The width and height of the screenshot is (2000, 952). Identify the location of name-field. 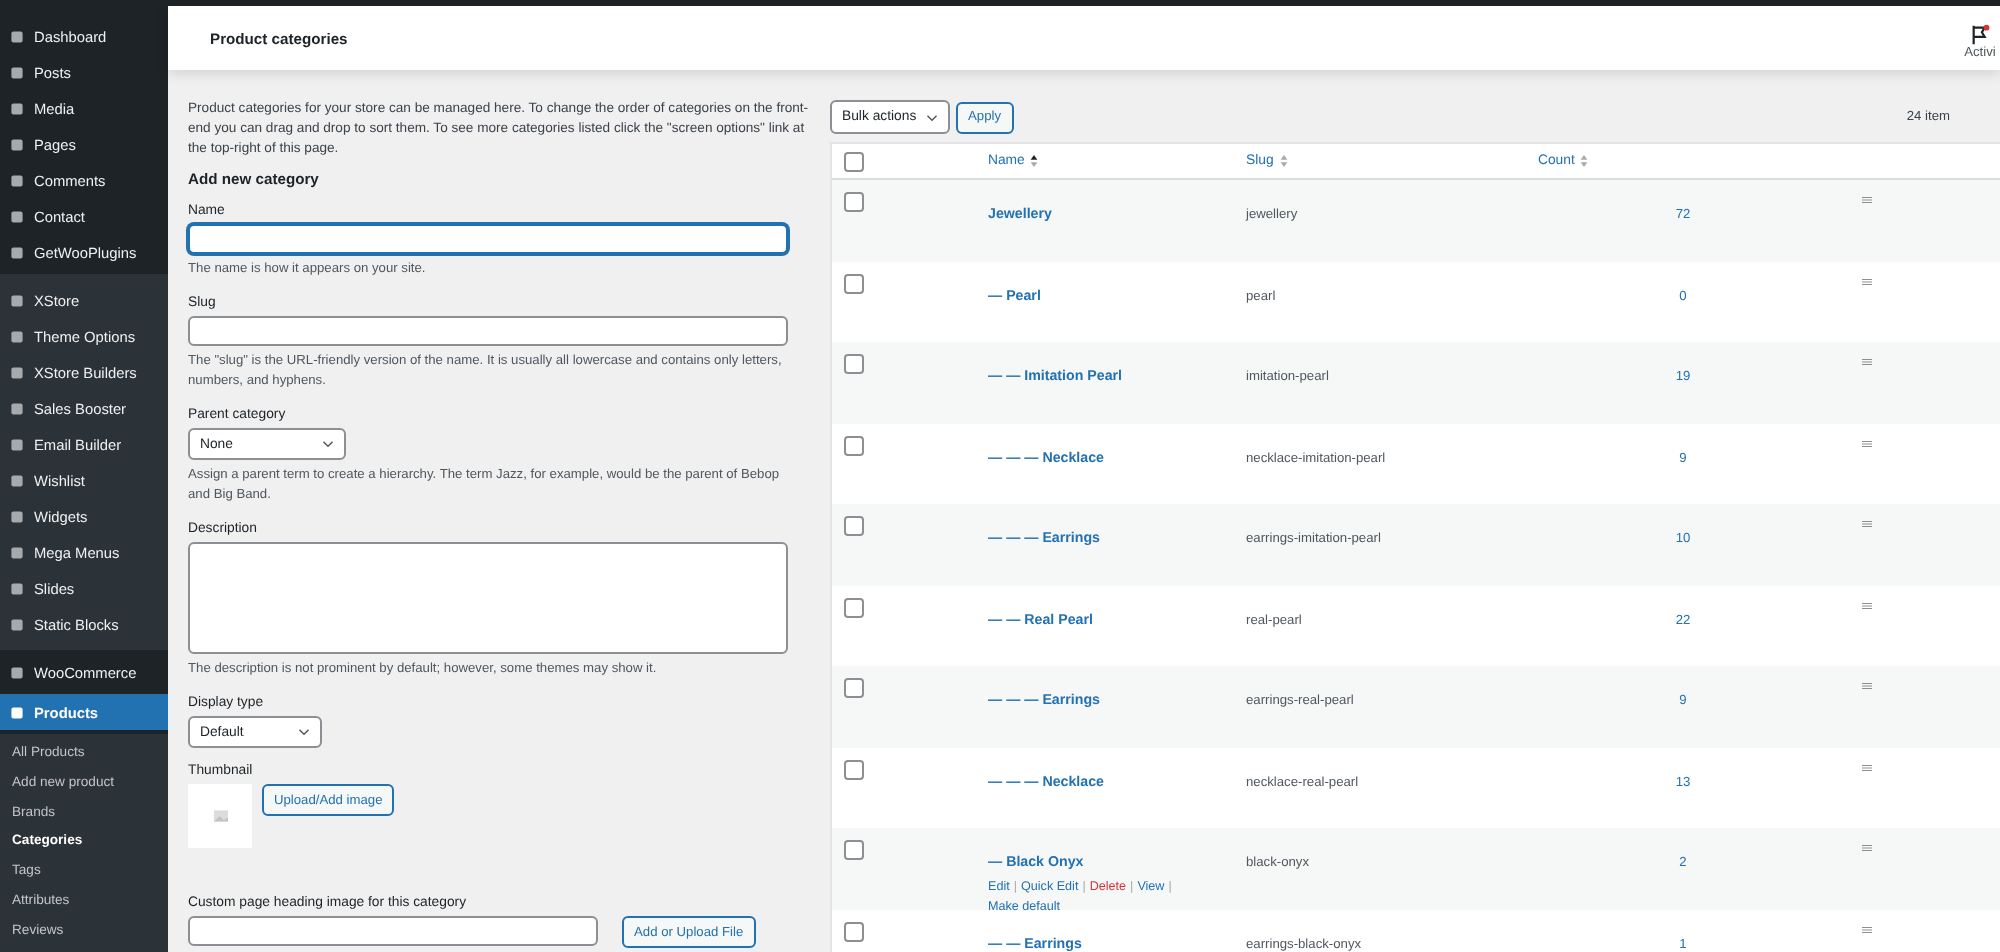
(488, 239).